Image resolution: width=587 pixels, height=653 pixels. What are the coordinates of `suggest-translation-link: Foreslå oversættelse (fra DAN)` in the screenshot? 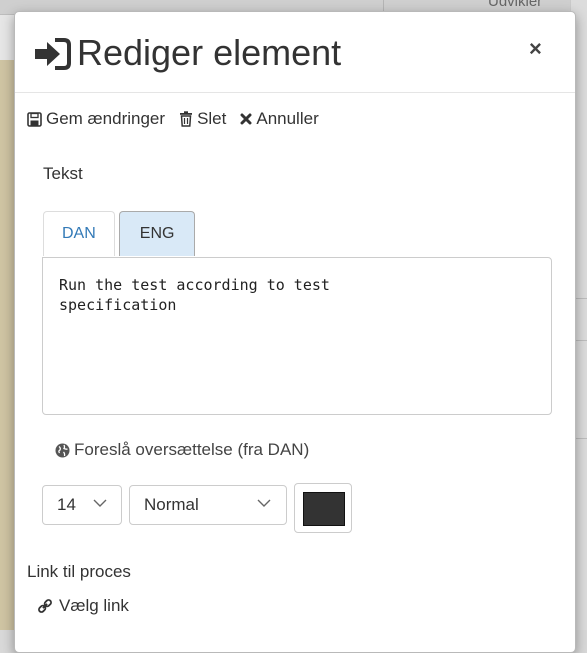 It's located at (182, 450).